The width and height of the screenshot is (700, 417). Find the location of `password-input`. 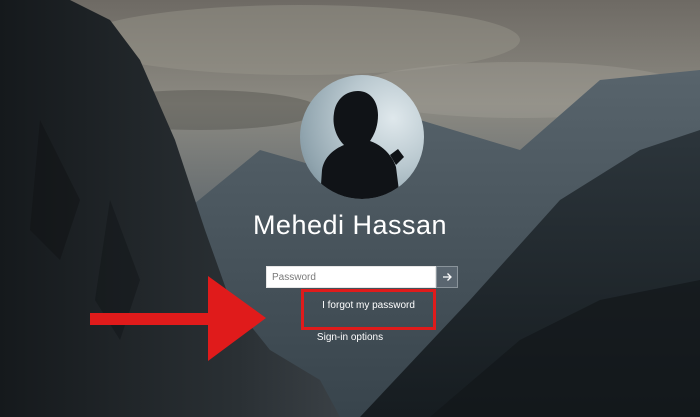

password-input is located at coordinates (351, 277).